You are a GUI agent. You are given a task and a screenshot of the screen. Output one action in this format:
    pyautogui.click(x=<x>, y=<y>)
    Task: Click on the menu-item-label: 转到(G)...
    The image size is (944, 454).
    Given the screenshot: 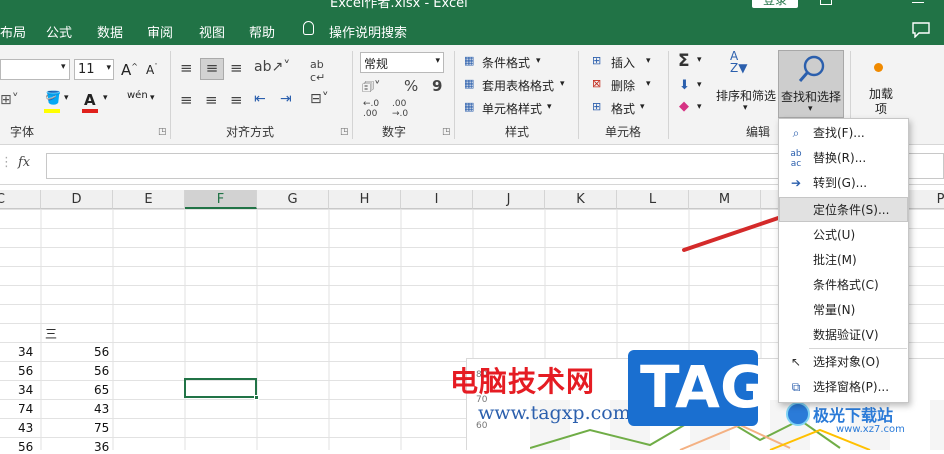 What is the action you would take?
    pyautogui.click(x=840, y=183)
    